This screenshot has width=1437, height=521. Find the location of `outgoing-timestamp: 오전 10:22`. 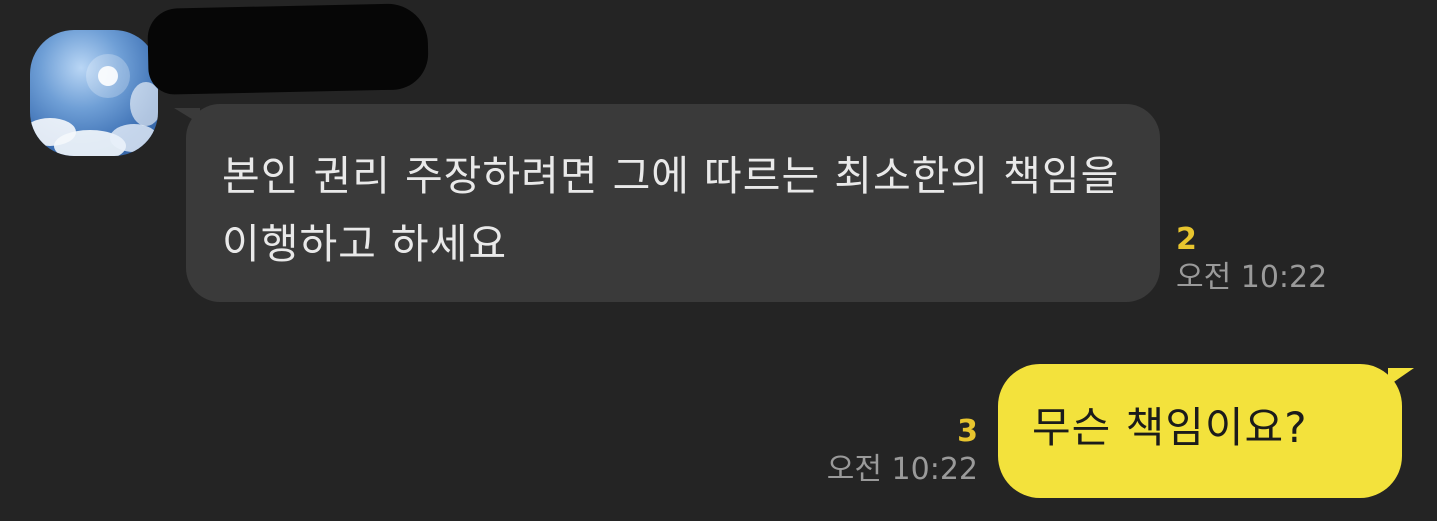

outgoing-timestamp: 오전 10:22 is located at coordinates (902, 469).